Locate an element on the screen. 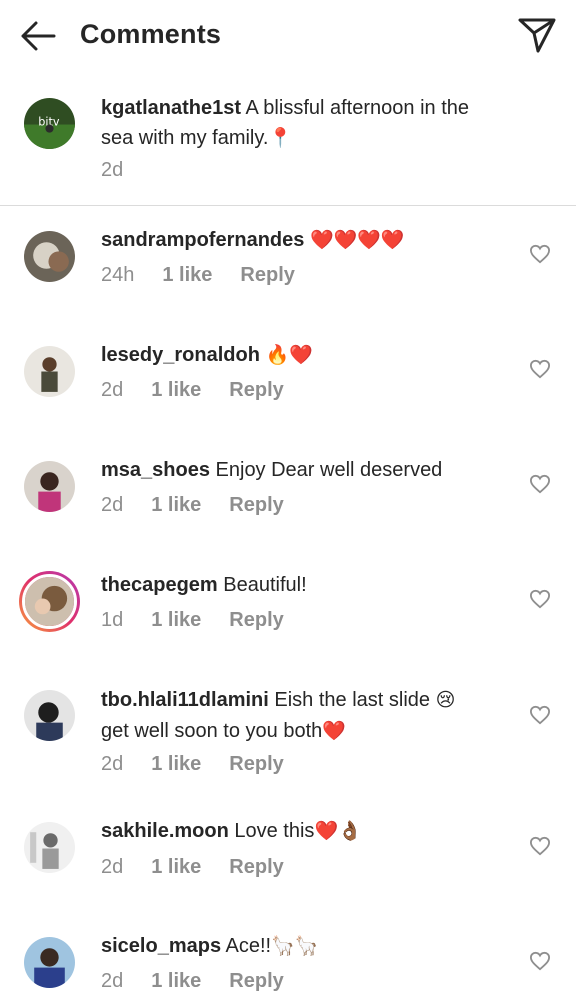 The image size is (576, 1002). comment-body: sicelo_maps Ace!!🦙🦙 is located at coordinates (301, 946).